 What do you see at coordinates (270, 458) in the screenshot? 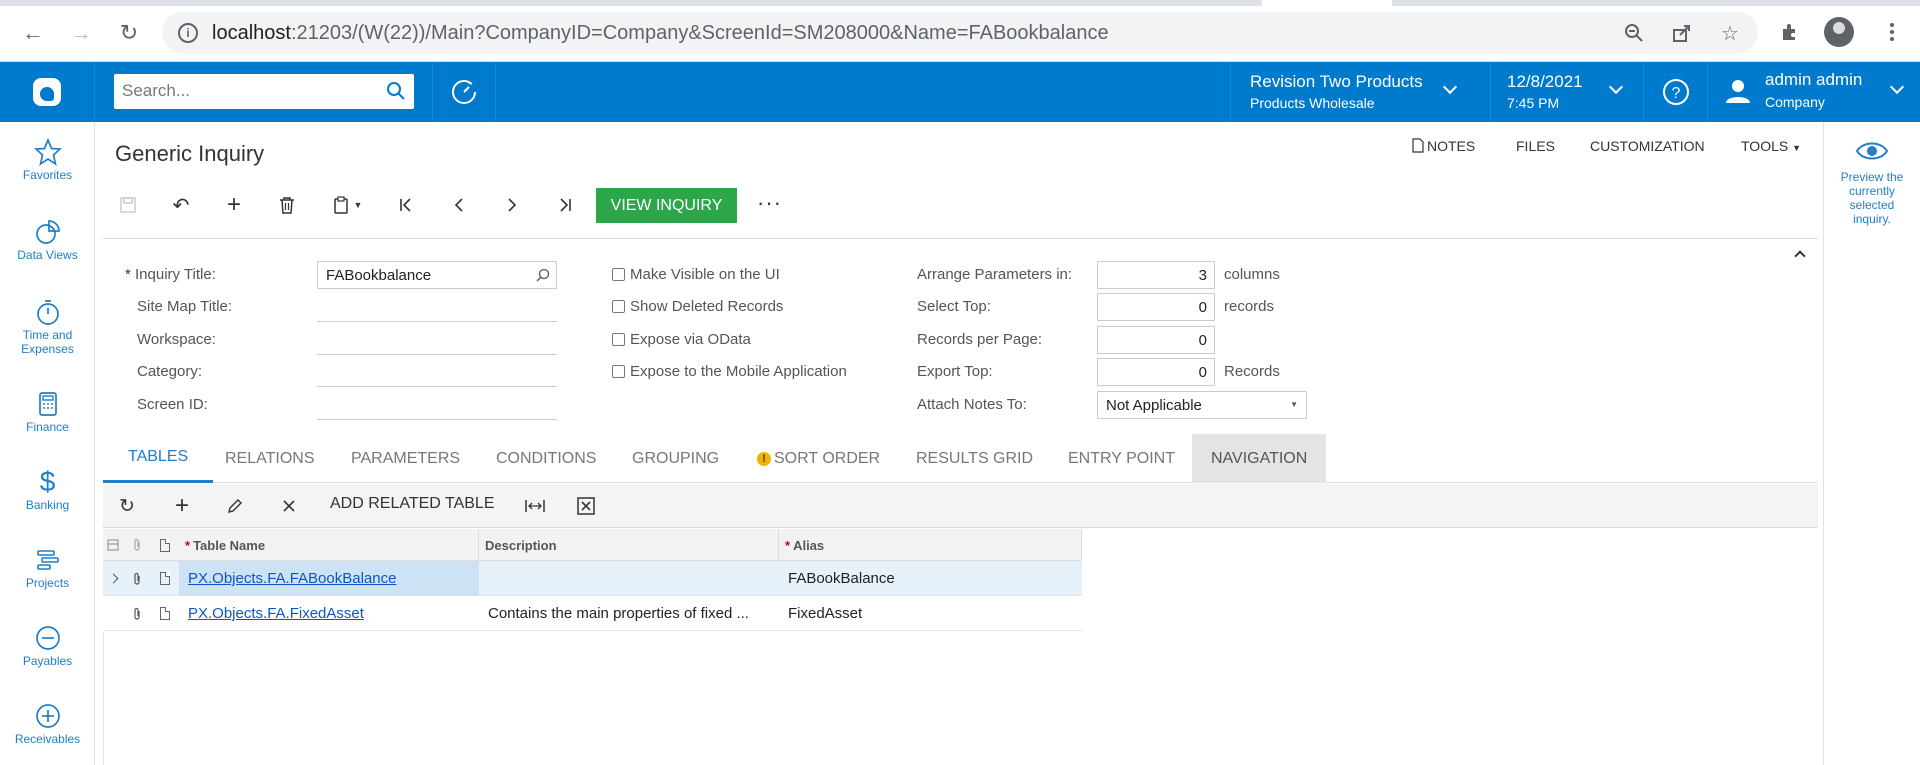
I see `tab-relations: RELATIONS` at bounding box center [270, 458].